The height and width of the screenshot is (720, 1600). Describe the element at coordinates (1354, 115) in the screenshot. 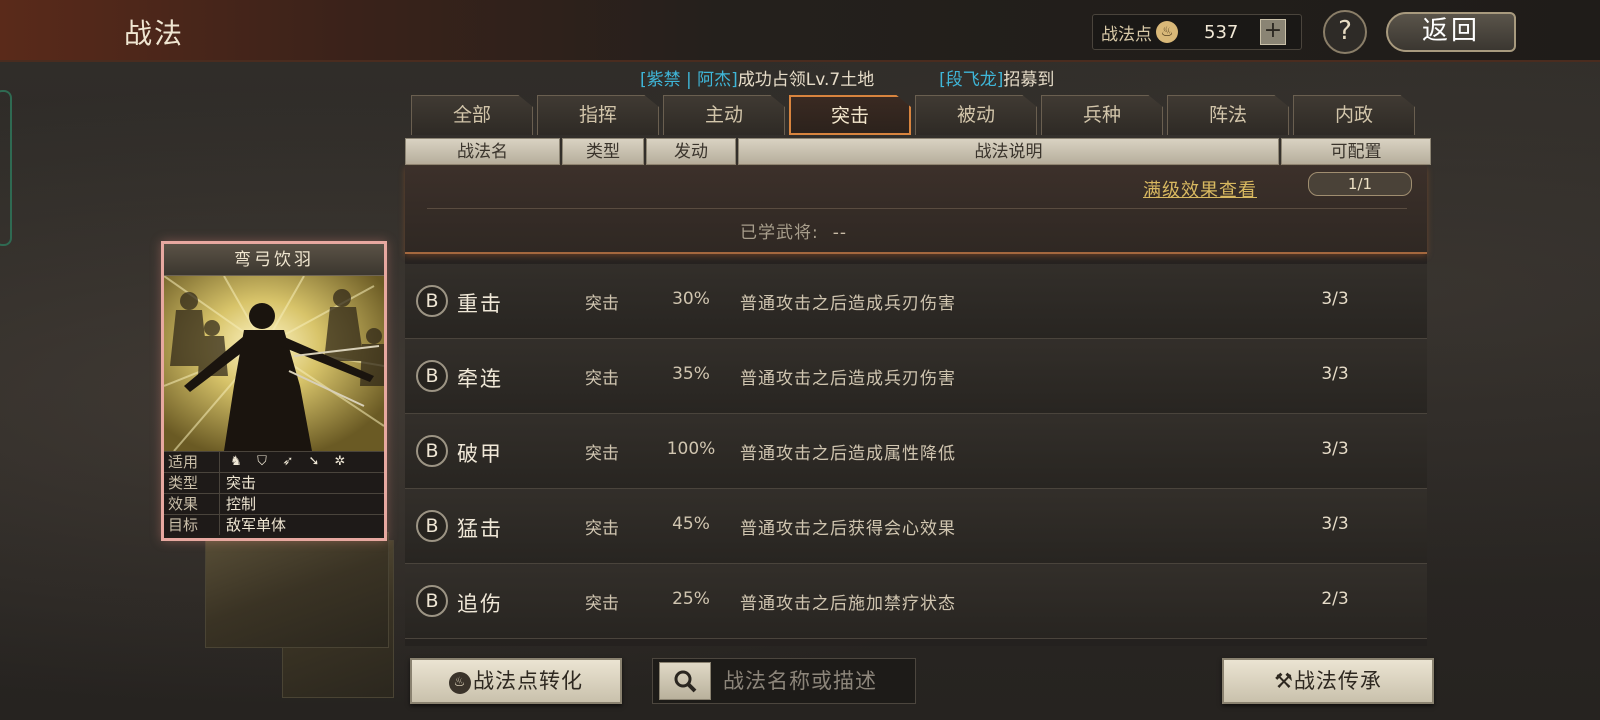

I see `tab-internal: 内政` at that location.